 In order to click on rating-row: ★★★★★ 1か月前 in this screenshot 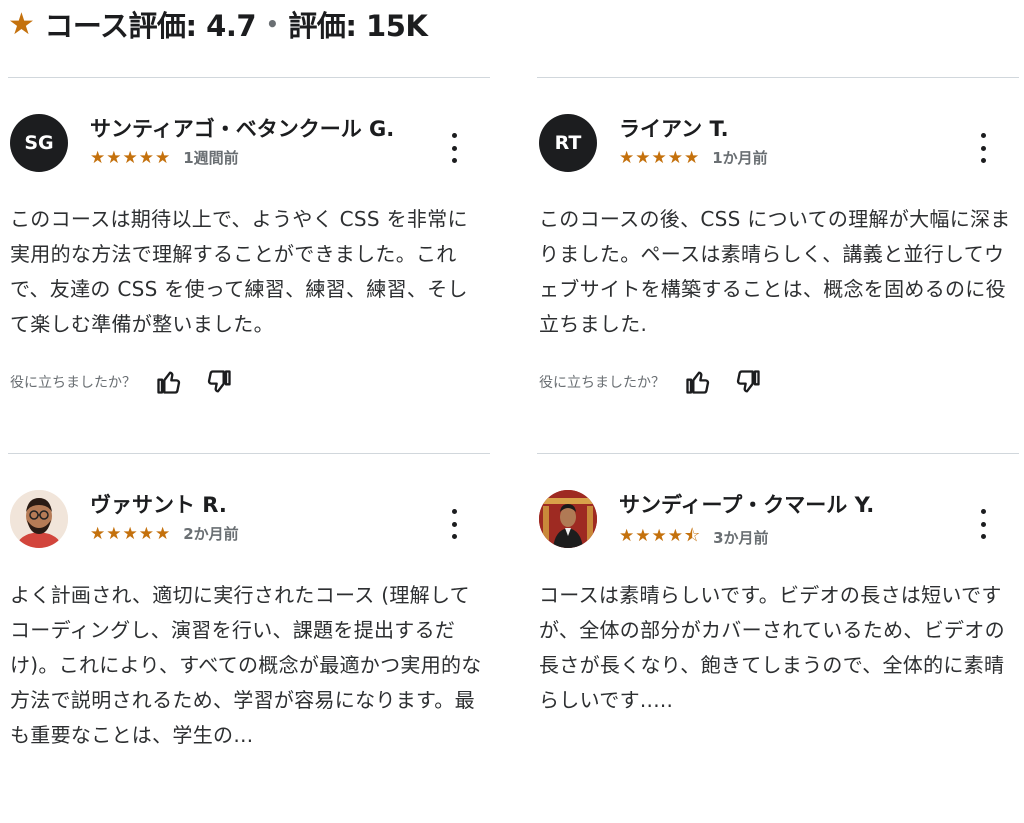, I will do `click(693, 157)`.